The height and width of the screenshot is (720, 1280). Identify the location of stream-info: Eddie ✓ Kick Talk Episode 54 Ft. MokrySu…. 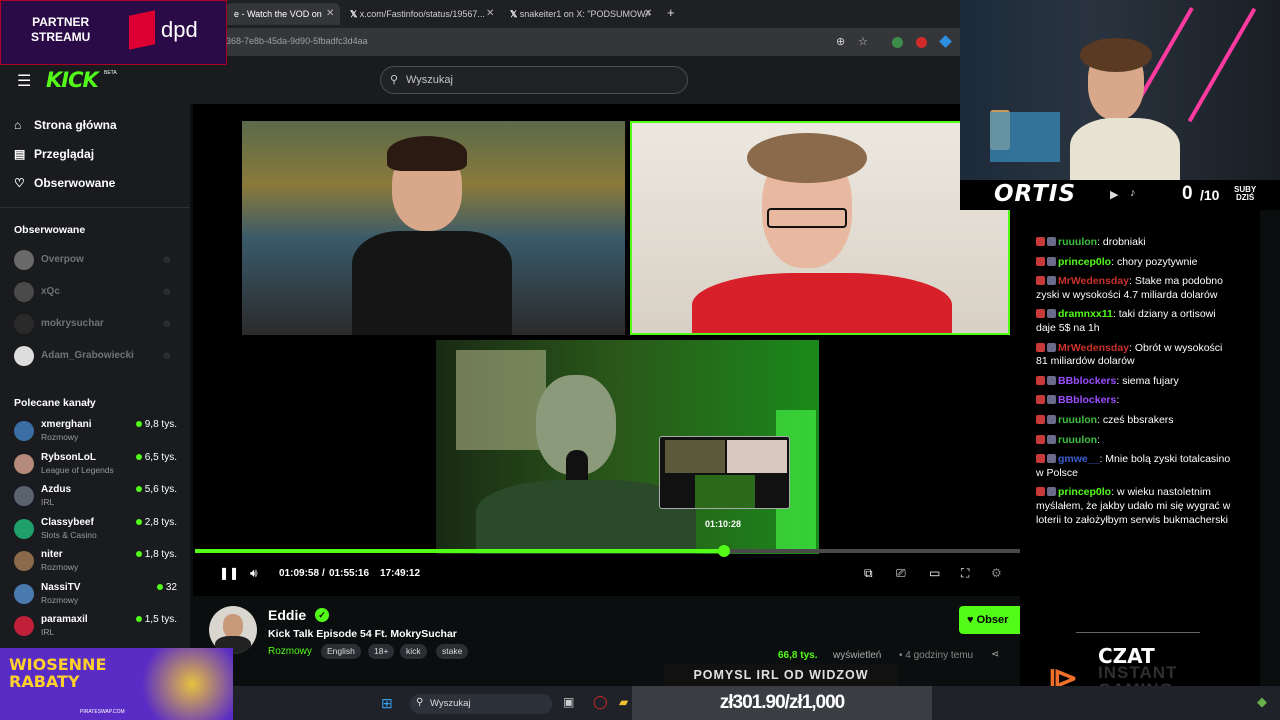
(611, 632).